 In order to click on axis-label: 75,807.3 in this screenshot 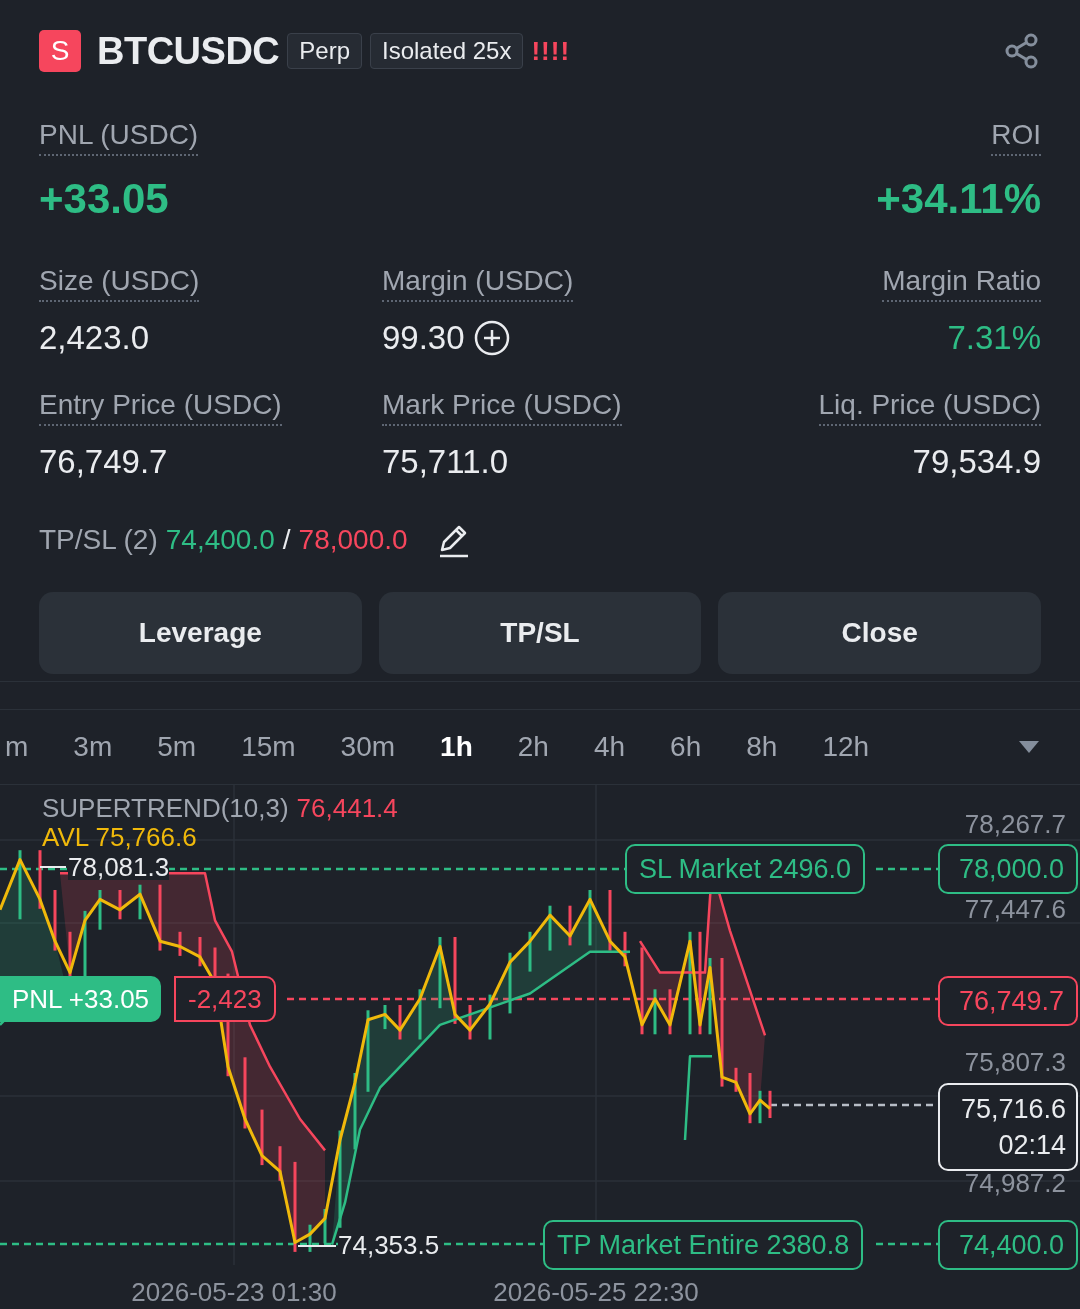, I will do `click(1015, 1062)`.